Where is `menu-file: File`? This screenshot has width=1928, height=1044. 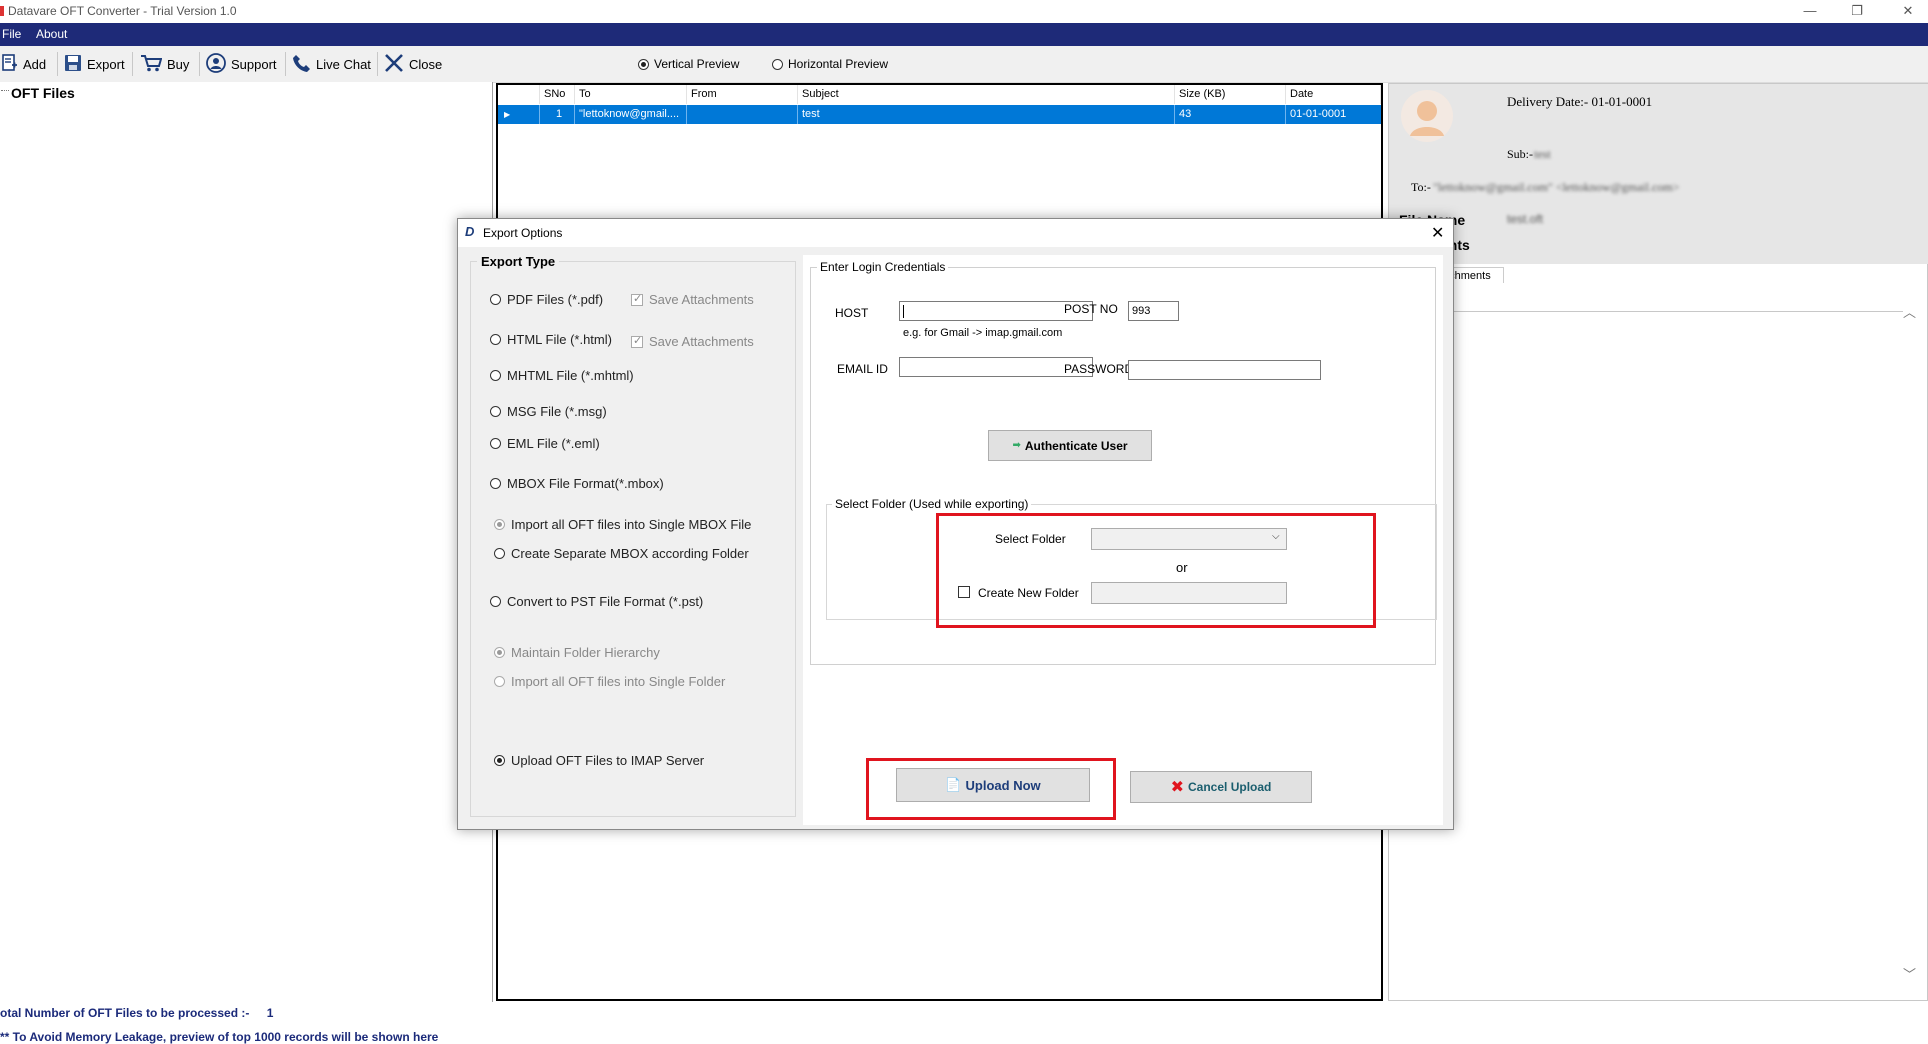
menu-file: File is located at coordinates (11, 34).